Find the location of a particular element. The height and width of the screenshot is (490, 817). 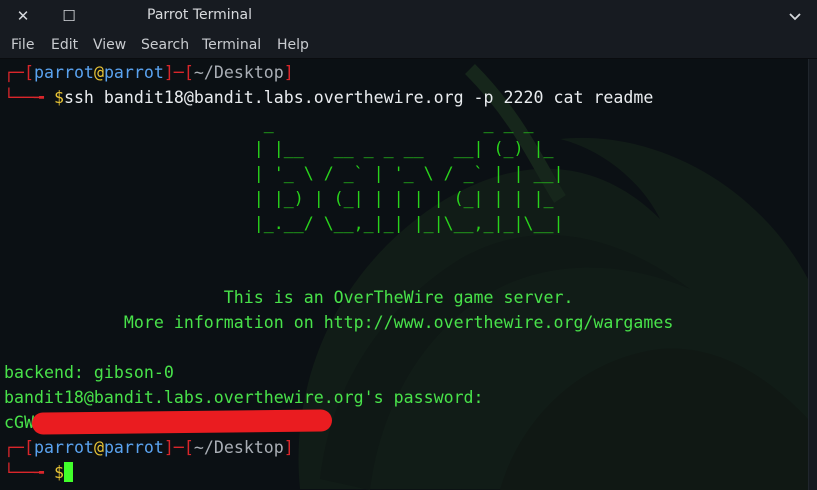

close-icon: ✕ is located at coordinates (23, 16).